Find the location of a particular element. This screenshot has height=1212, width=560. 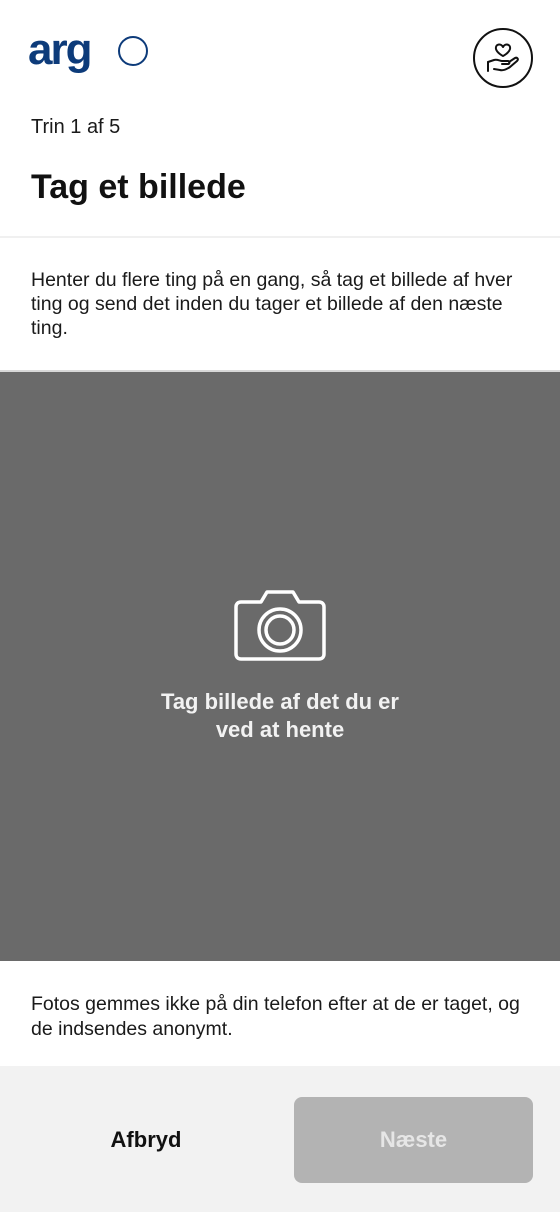

camera-instruction: Tag billede af det du er ved at hente is located at coordinates (280, 716).